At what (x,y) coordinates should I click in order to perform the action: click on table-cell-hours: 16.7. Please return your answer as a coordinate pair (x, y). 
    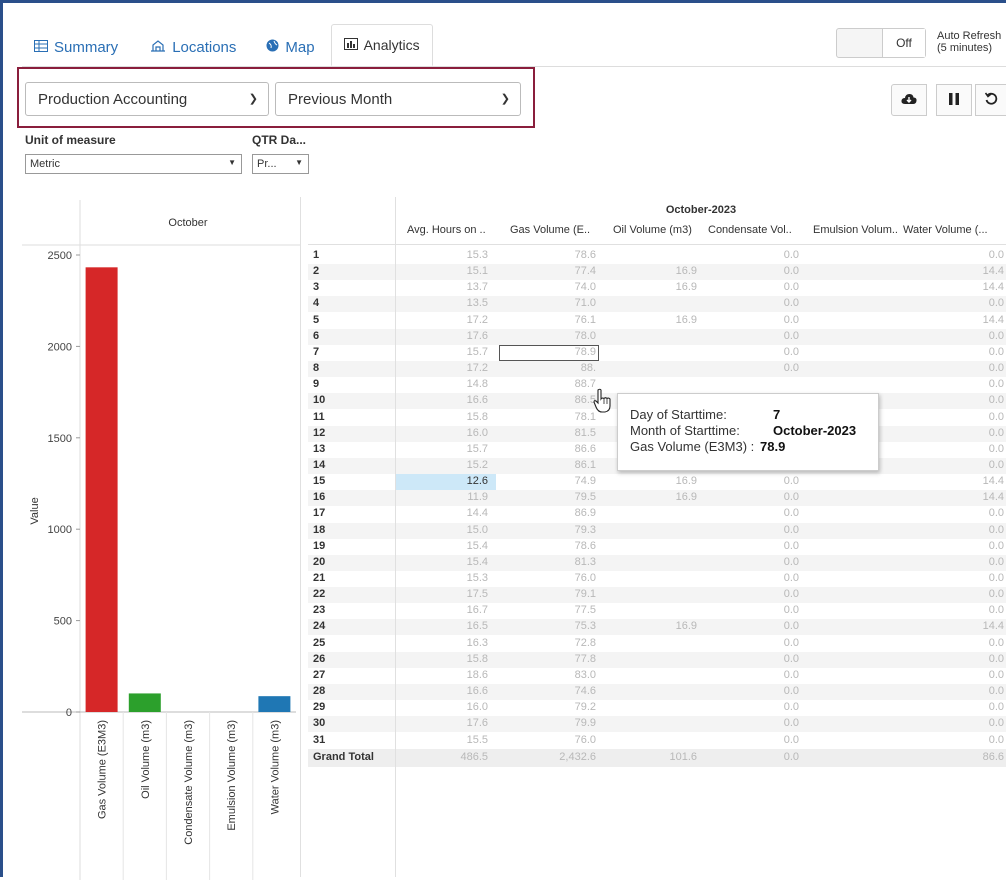
    Looking at the image, I should click on (477, 610).